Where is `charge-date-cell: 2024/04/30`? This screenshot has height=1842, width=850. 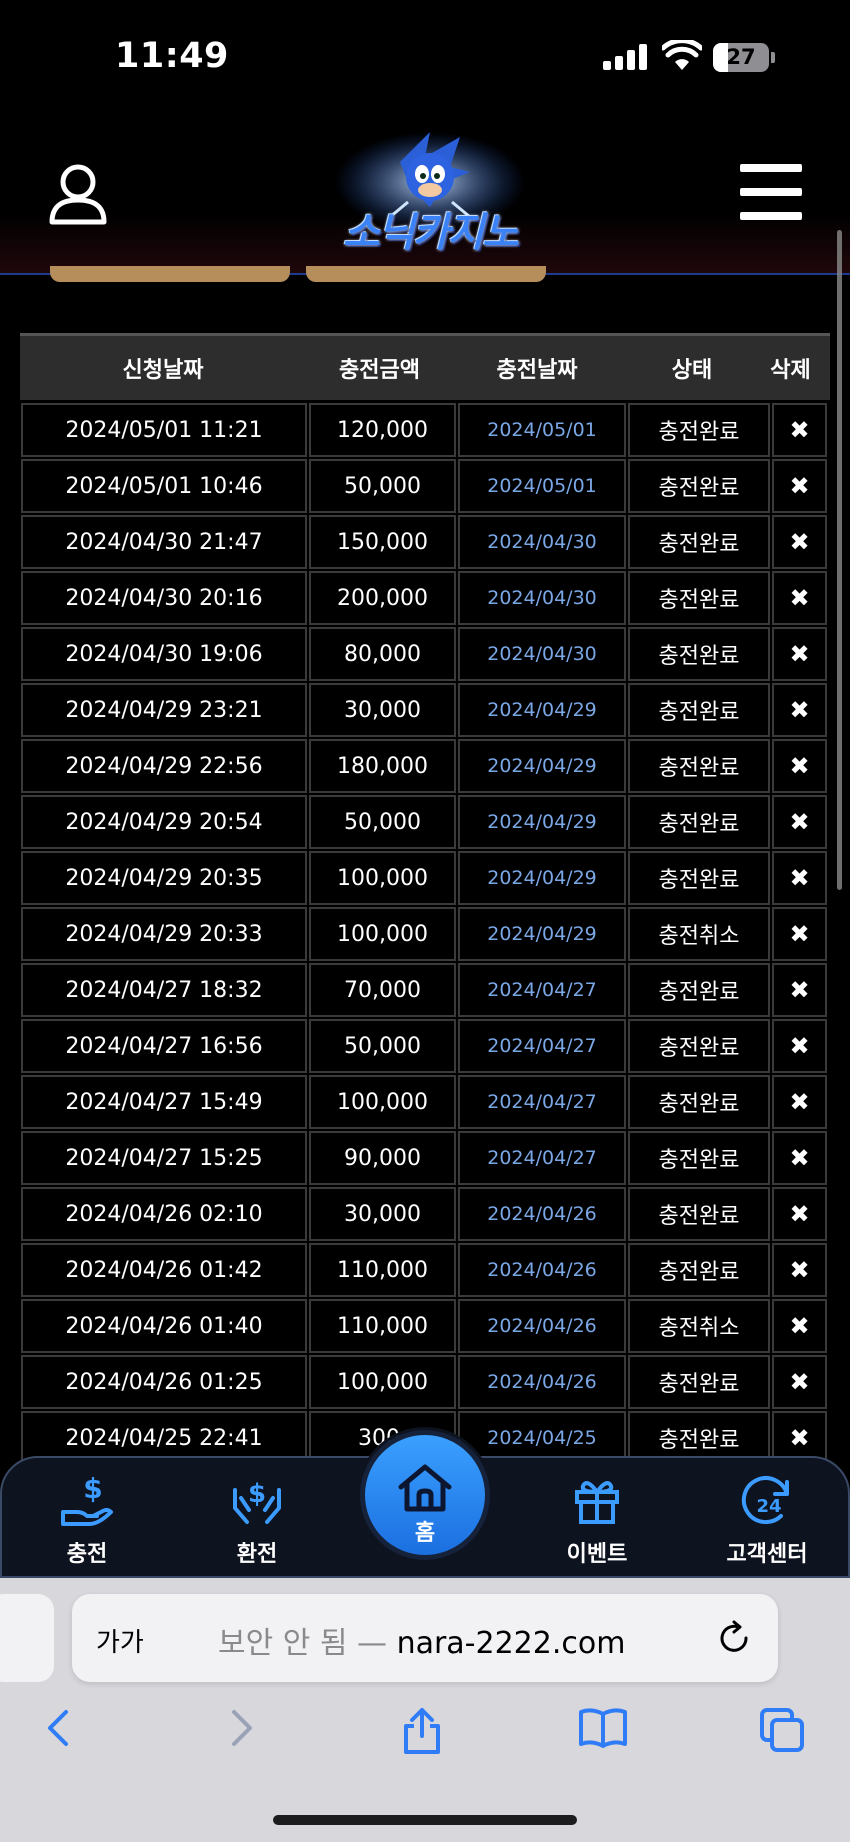 charge-date-cell: 2024/04/30 is located at coordinates (542, 598).